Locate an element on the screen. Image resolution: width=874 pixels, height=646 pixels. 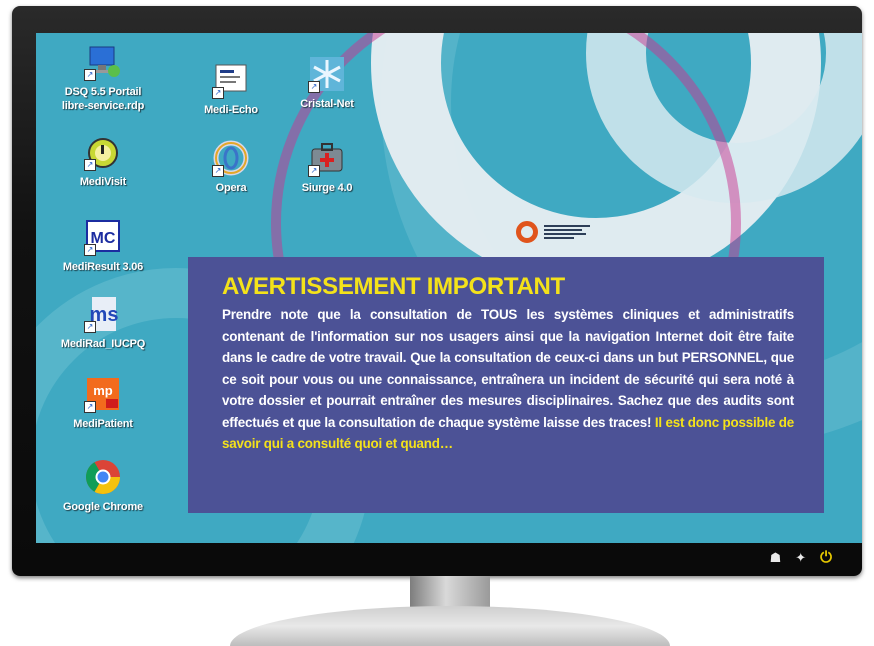
medi-echo-icon: ↗ is located at coordinates (231, 80).